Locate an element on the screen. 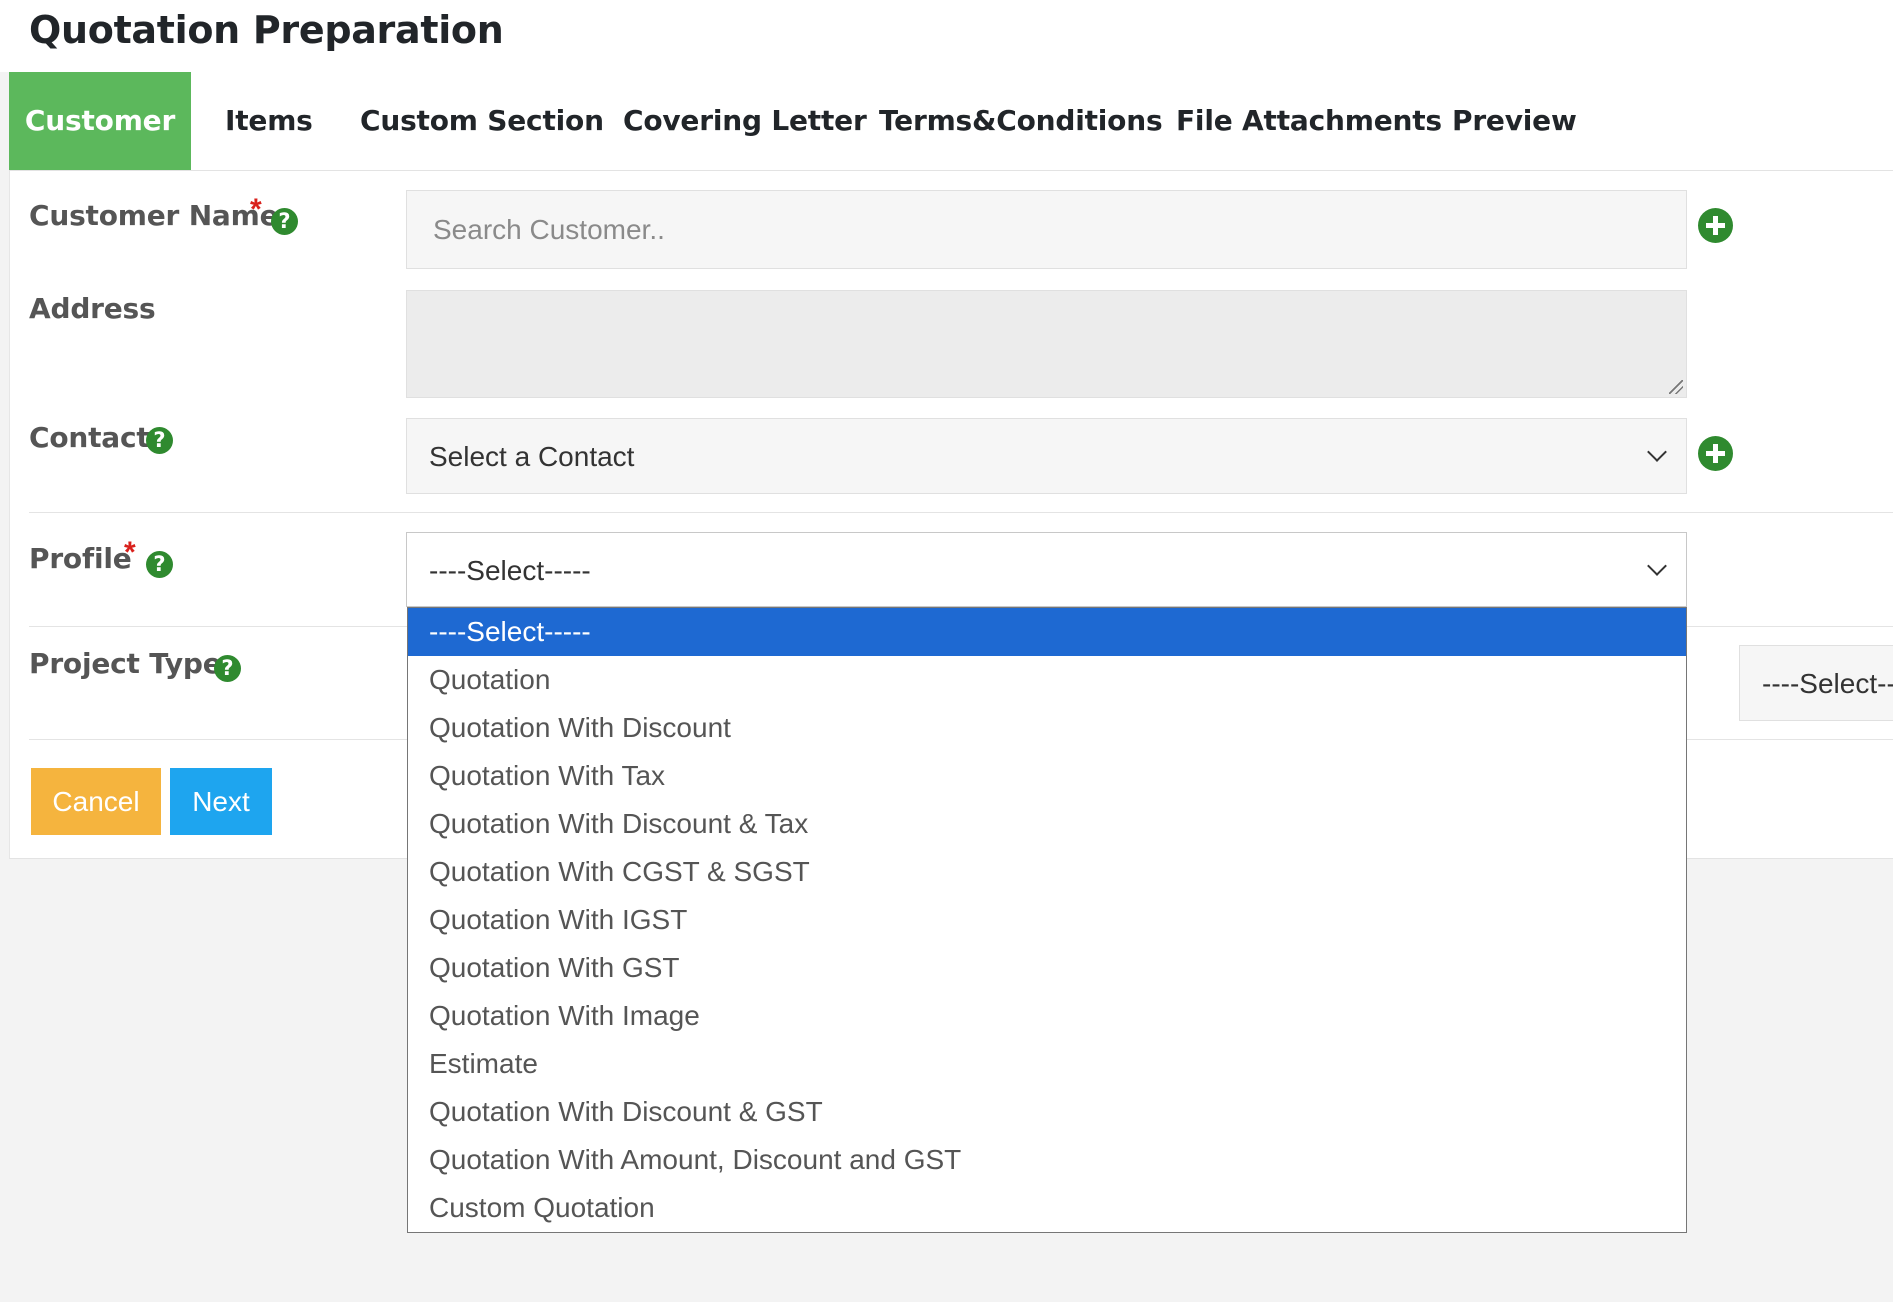  tab-custom-section: Custom Section is located at coordinates (482, 121).